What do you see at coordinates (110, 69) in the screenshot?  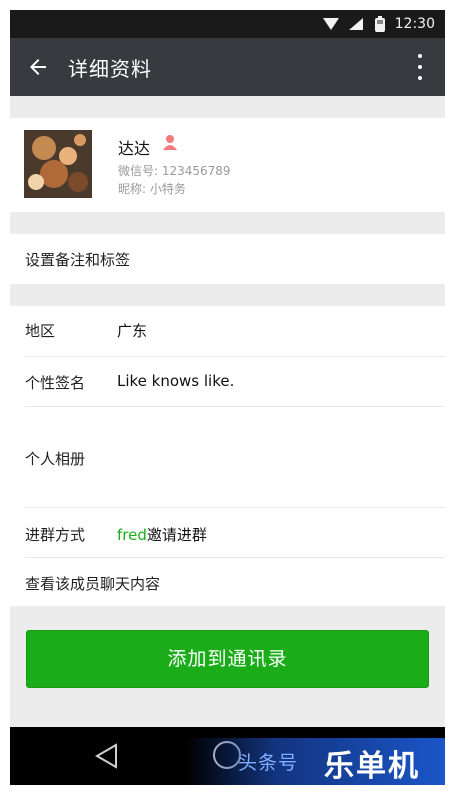 I see `page-title: 详细资料` at bounding box center [110, 69].